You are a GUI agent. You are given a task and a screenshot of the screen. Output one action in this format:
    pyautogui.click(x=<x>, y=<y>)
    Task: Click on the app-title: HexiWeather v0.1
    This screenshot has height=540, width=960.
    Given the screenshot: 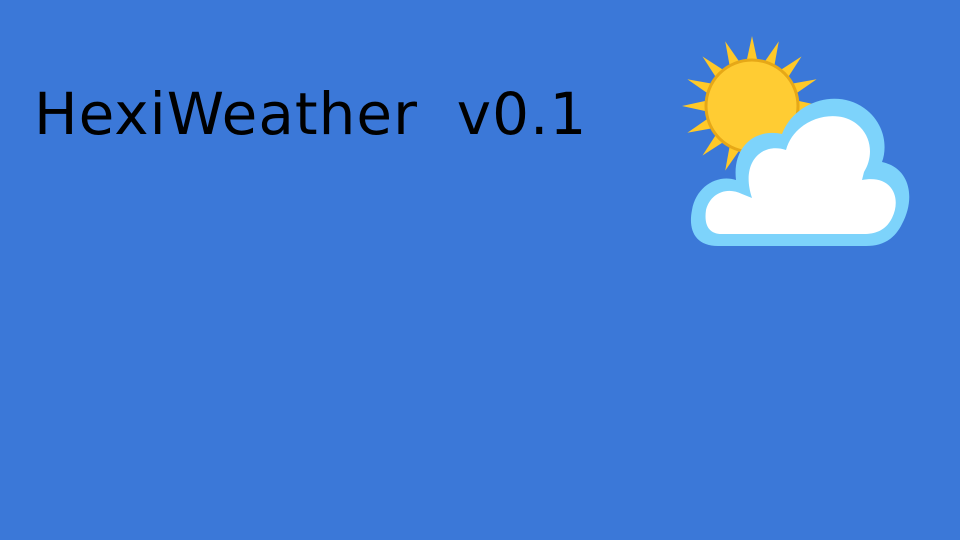 What is the action you would take?
    pyautogui.click(x=311, y=114)
    